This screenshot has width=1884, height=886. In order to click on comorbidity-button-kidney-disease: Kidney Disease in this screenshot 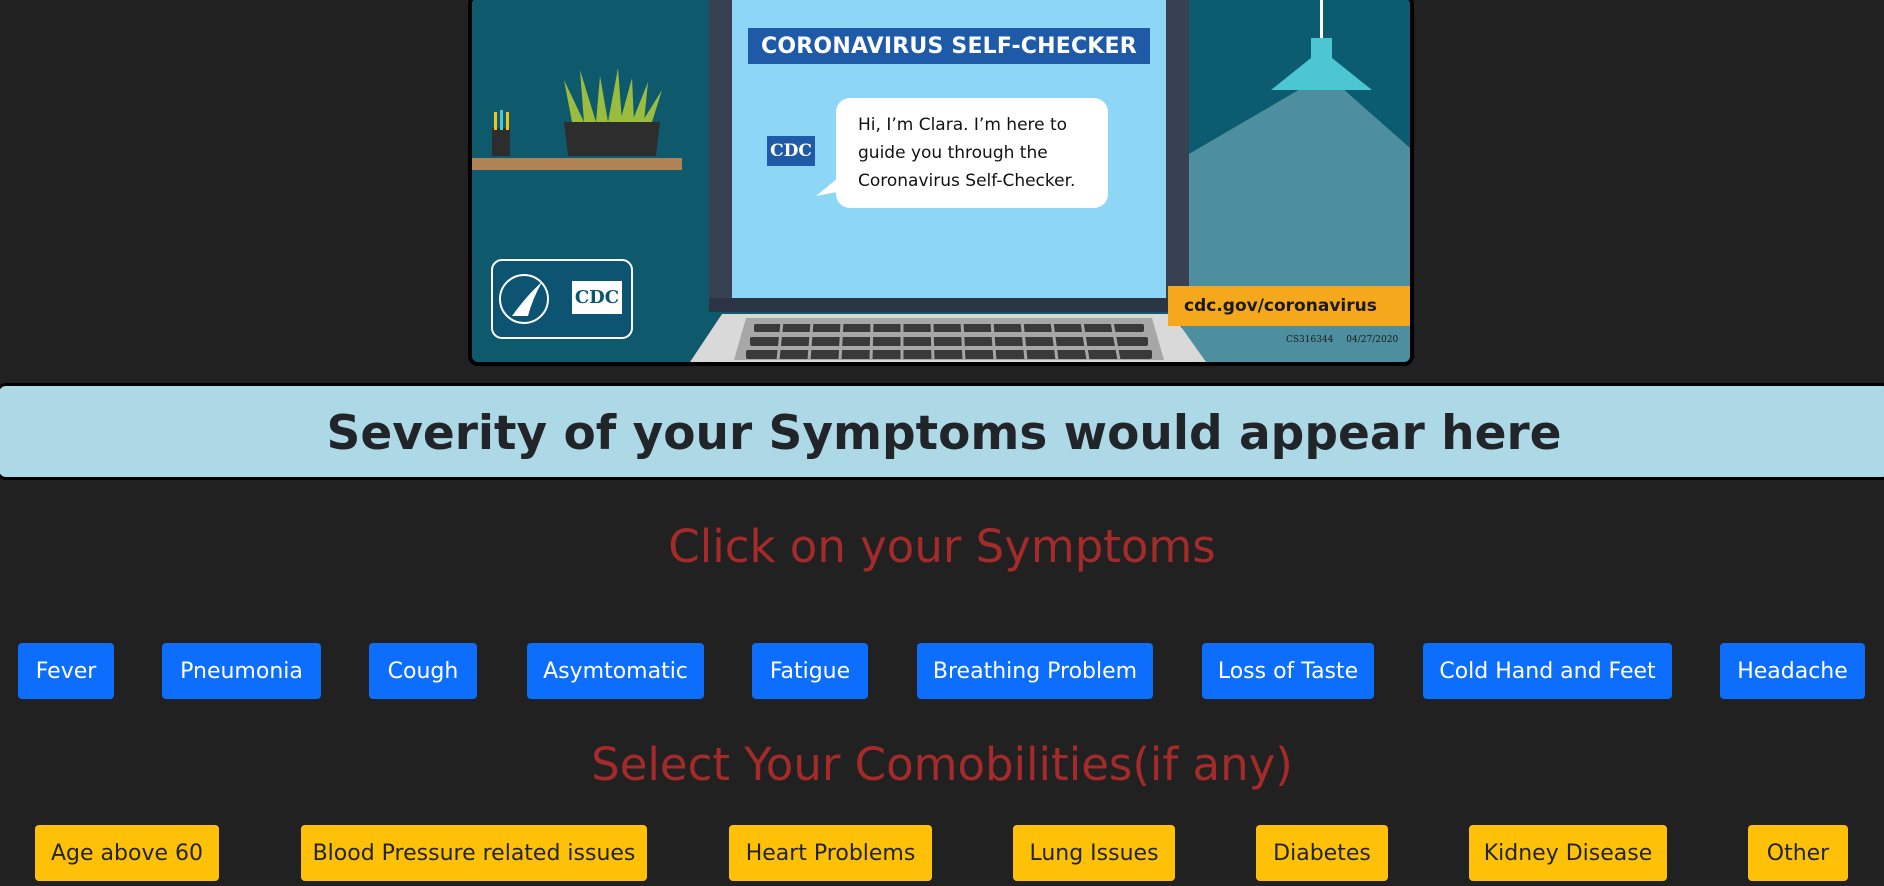, I will do `click(1568, 853)`.